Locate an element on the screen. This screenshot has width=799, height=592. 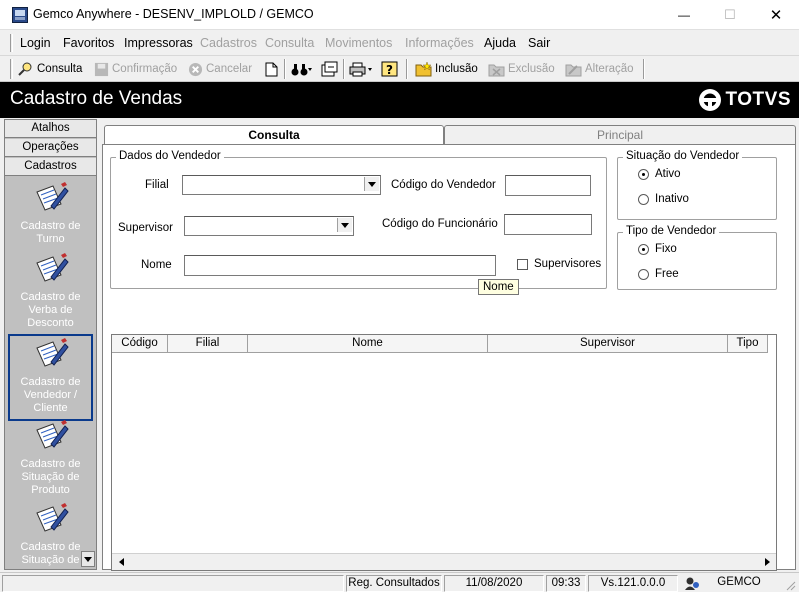
confirmacao-button: Confirmação is located at coordinates (135, 69).